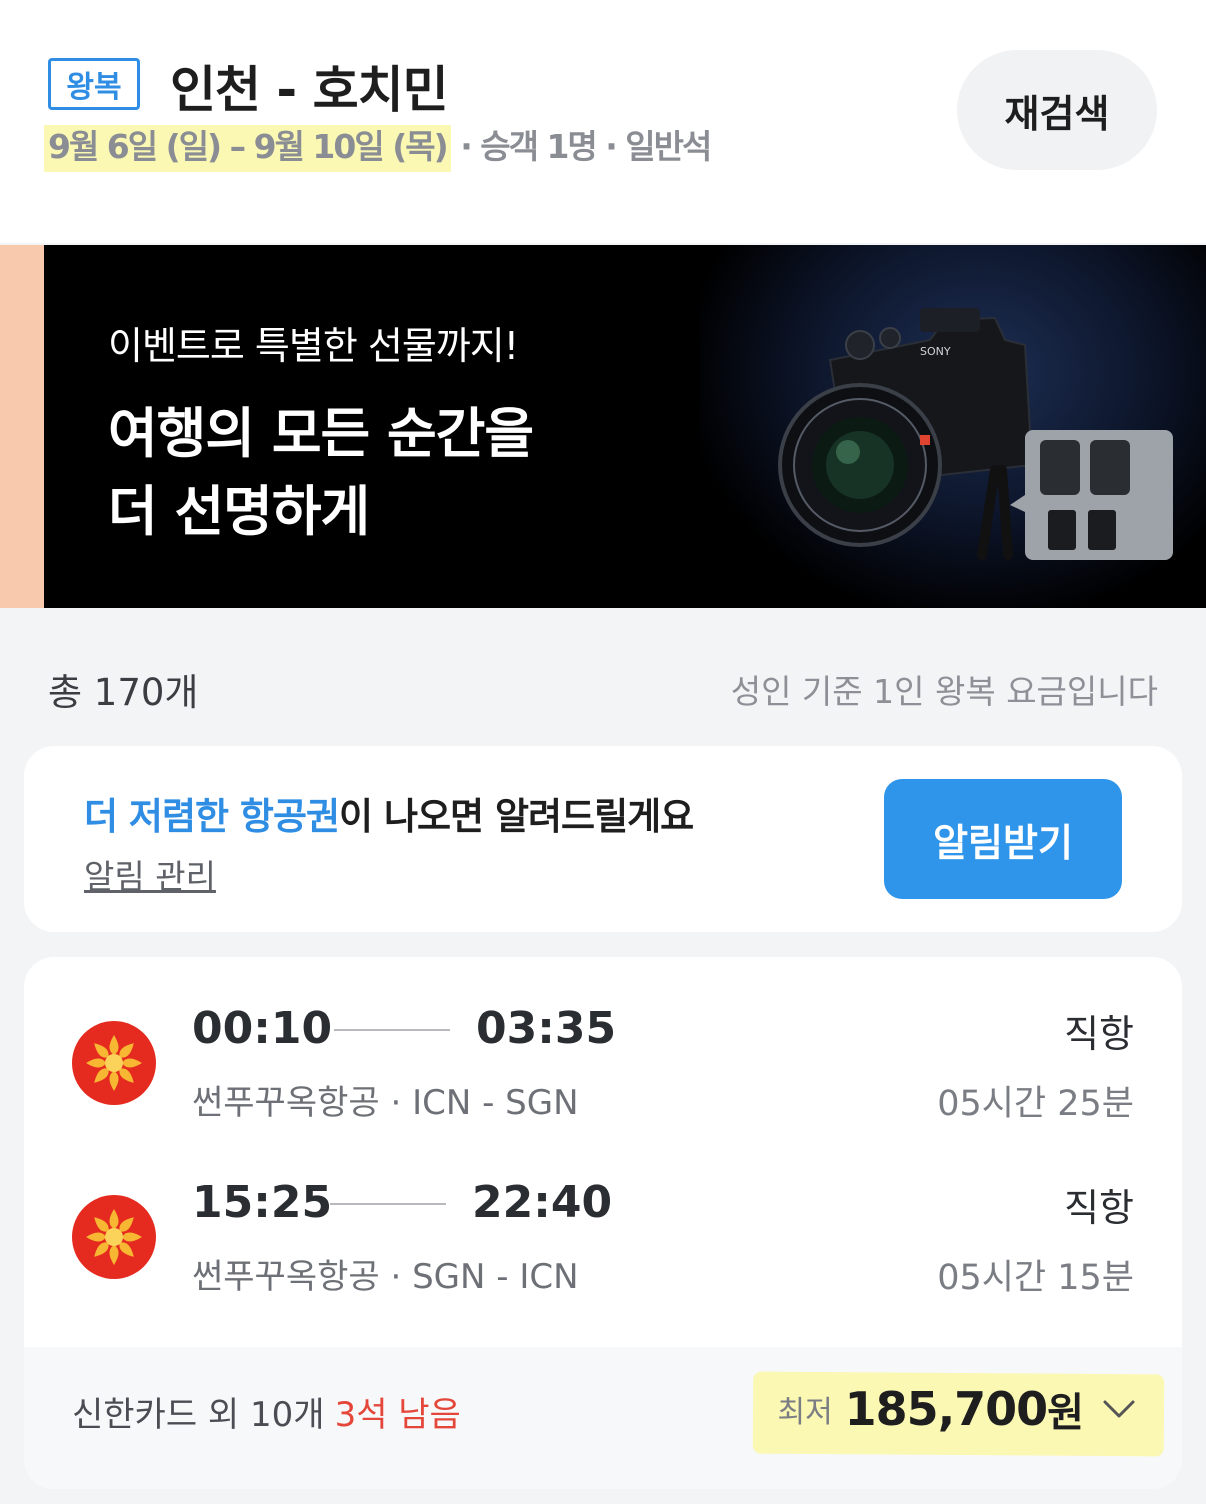 This screenshot has width=1206, height=1504. I want to click on departure-time: 15:25, so click(262, 1202).